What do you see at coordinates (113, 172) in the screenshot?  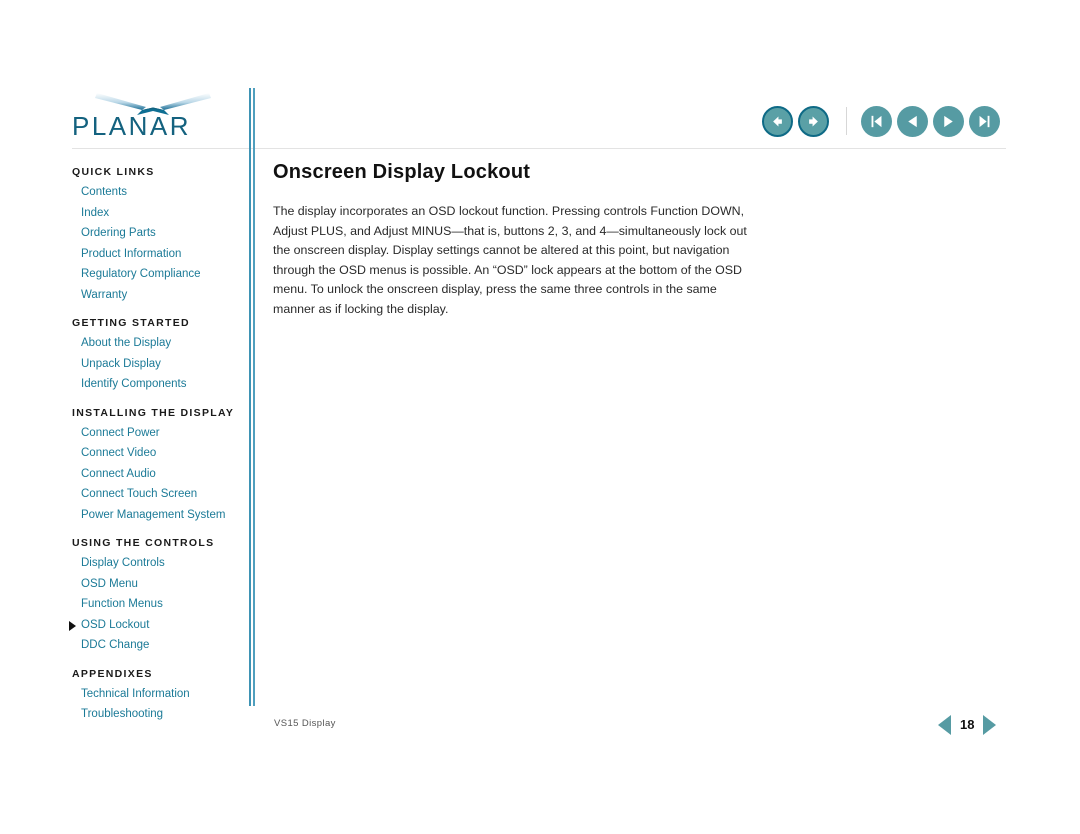 I see `sidebar-section-heading: QUICK LINKS` at bounding box center [113, 172].